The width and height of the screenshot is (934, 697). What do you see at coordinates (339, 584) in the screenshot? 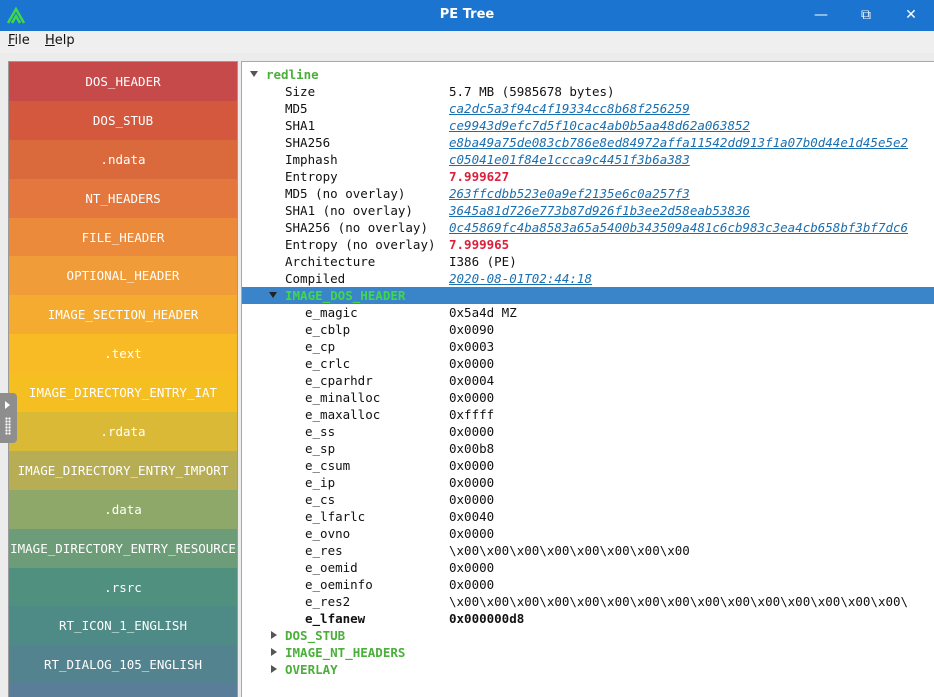
I see `node-key: e_oeminfo` at bounding box center [339, 584].